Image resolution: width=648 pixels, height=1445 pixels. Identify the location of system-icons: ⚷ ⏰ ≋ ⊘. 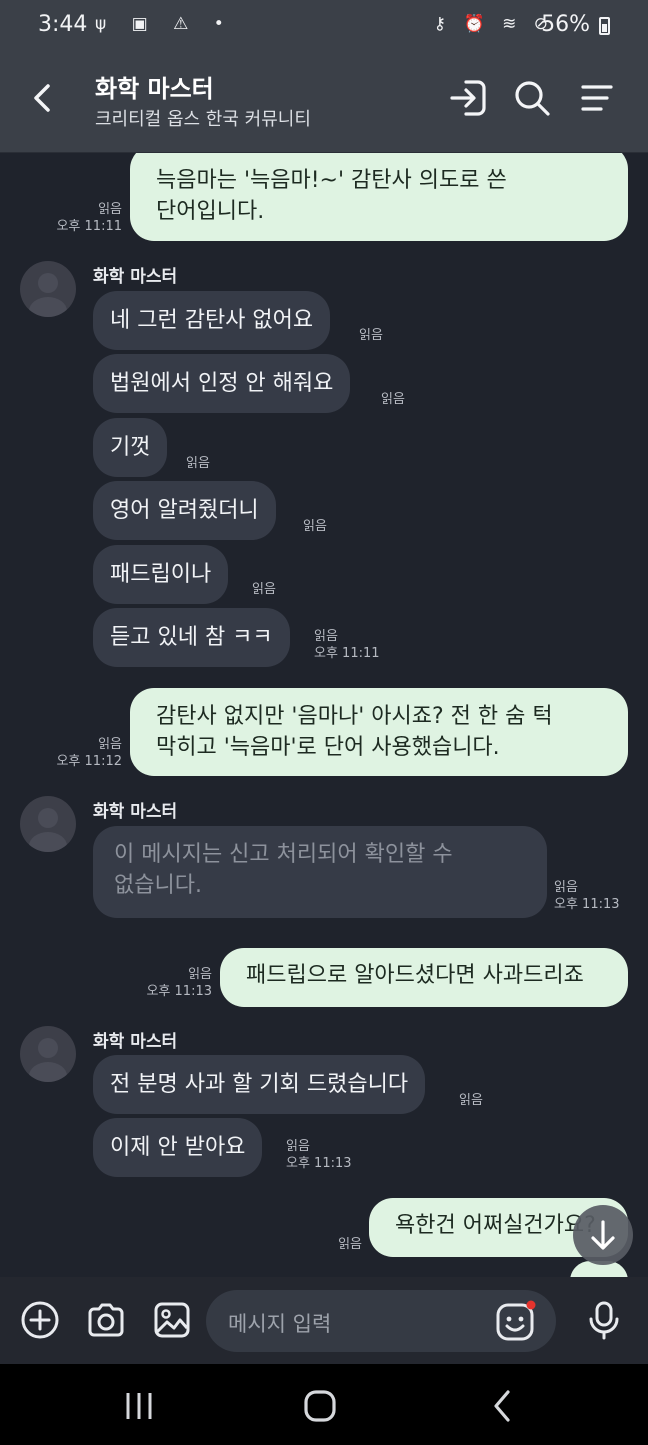
(493, 24).